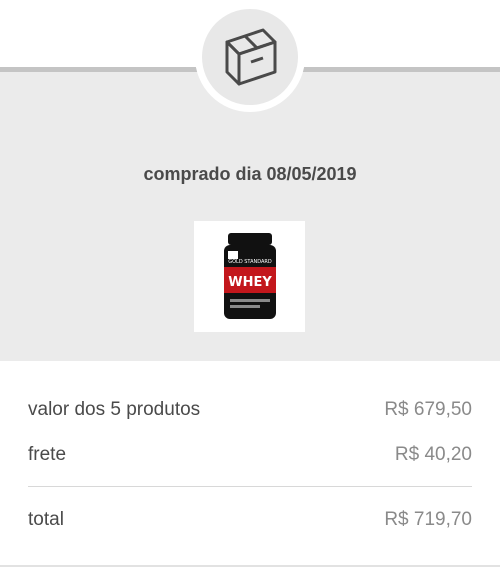  What do you see at coordinates (250, 174) in the screenshot?
I see `purchase-date: comprado dia 08/05/2019` at bounding box center [250, 174].